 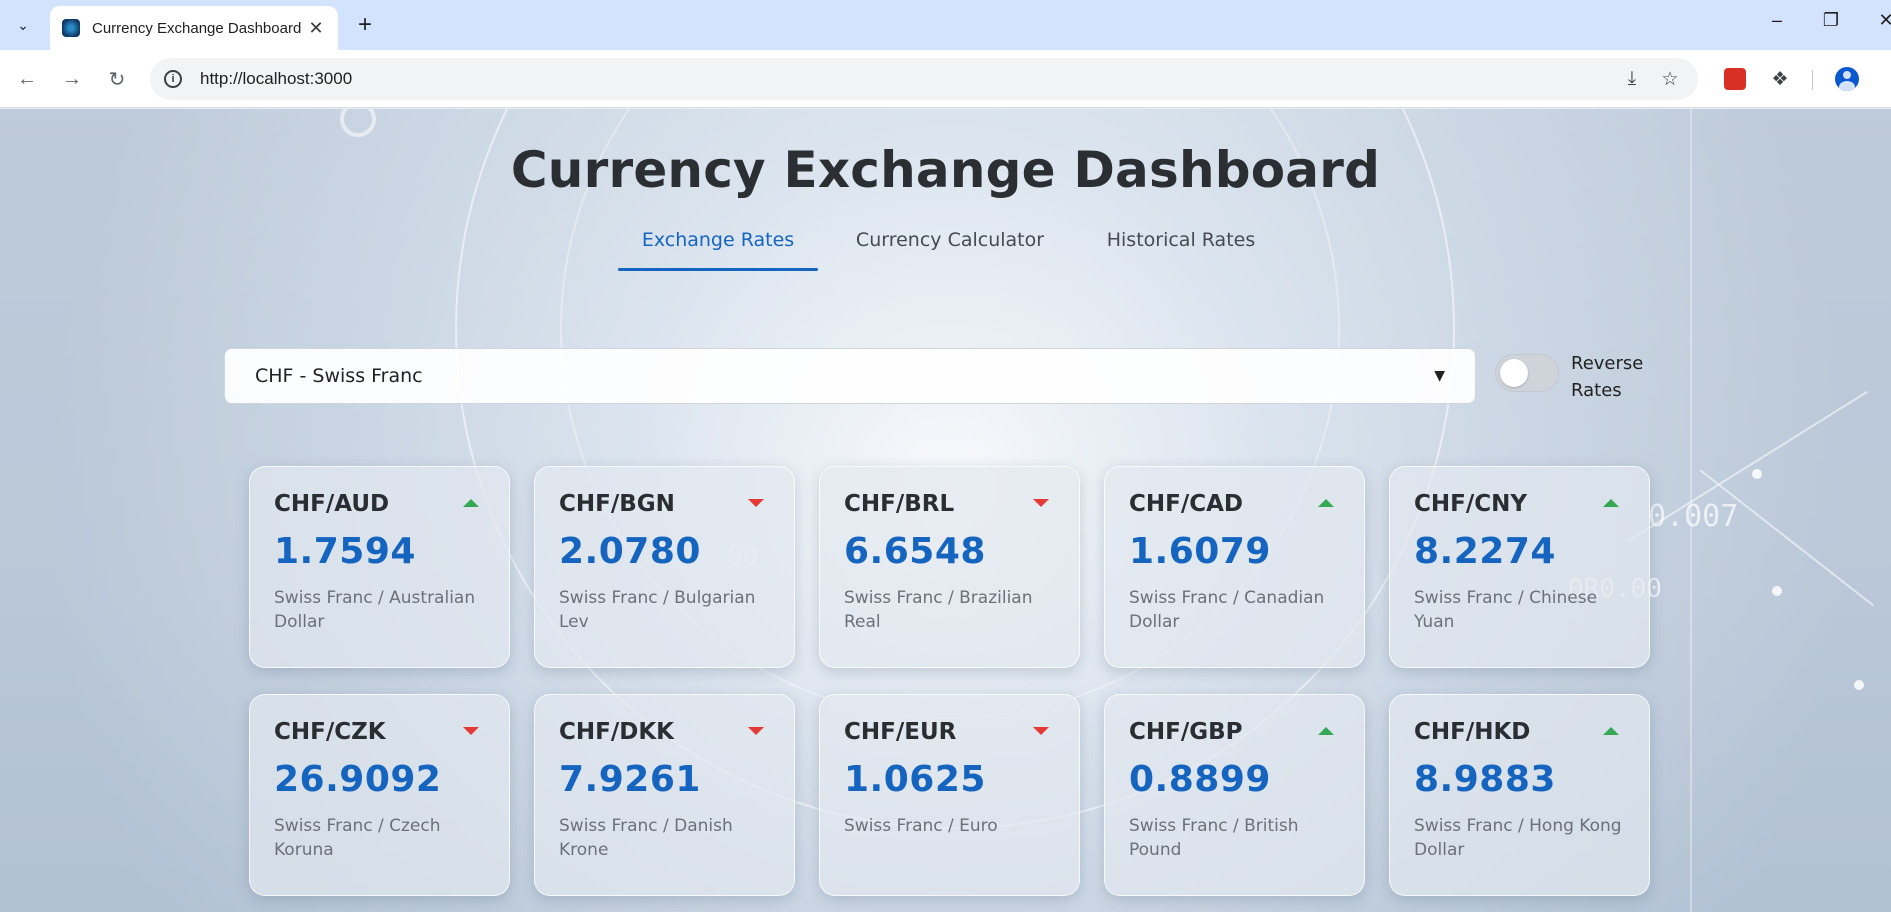 What do you see at coordinates (1735, 79) in the screenshot?
I see `extension-icon` at bounding box center [1735, 79].